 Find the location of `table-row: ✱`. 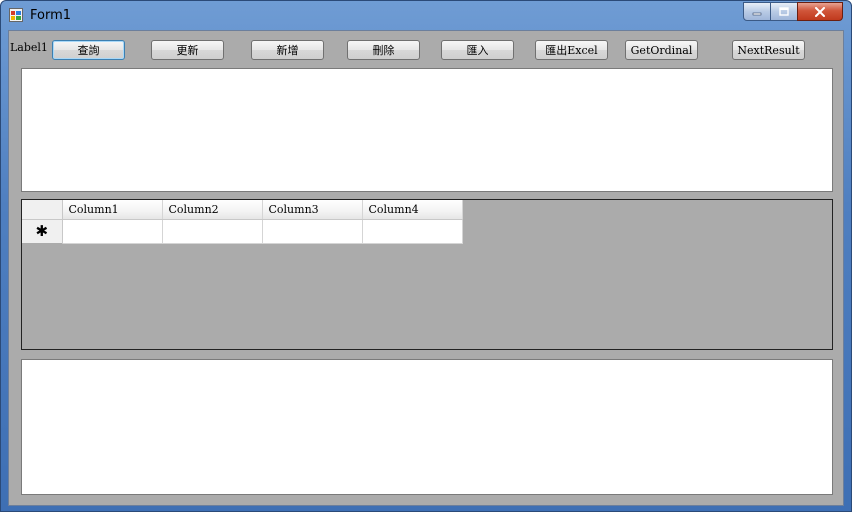

table-row: ✱ is located at coordinates (242, 231).